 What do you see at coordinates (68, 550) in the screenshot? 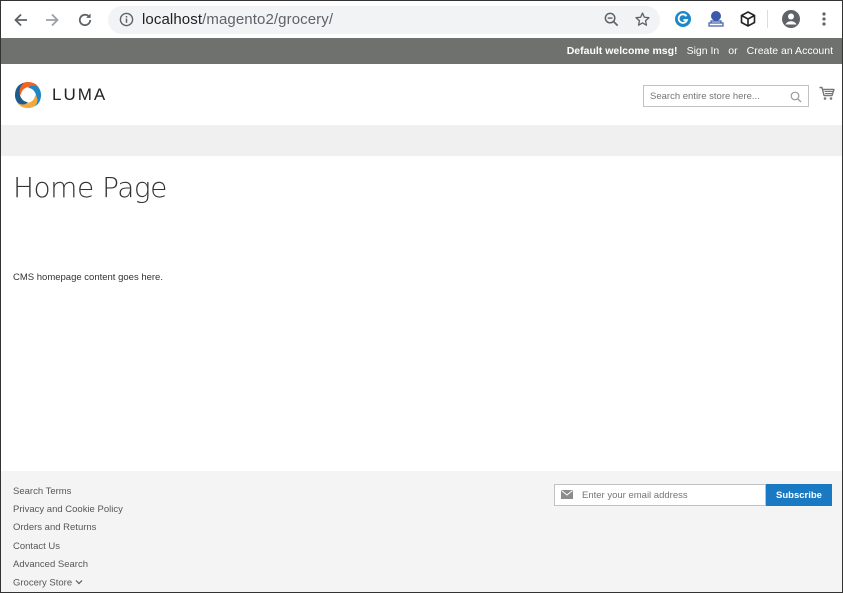
I see `footer-link-contact: Contact Us` at bounding box center [68, 550].